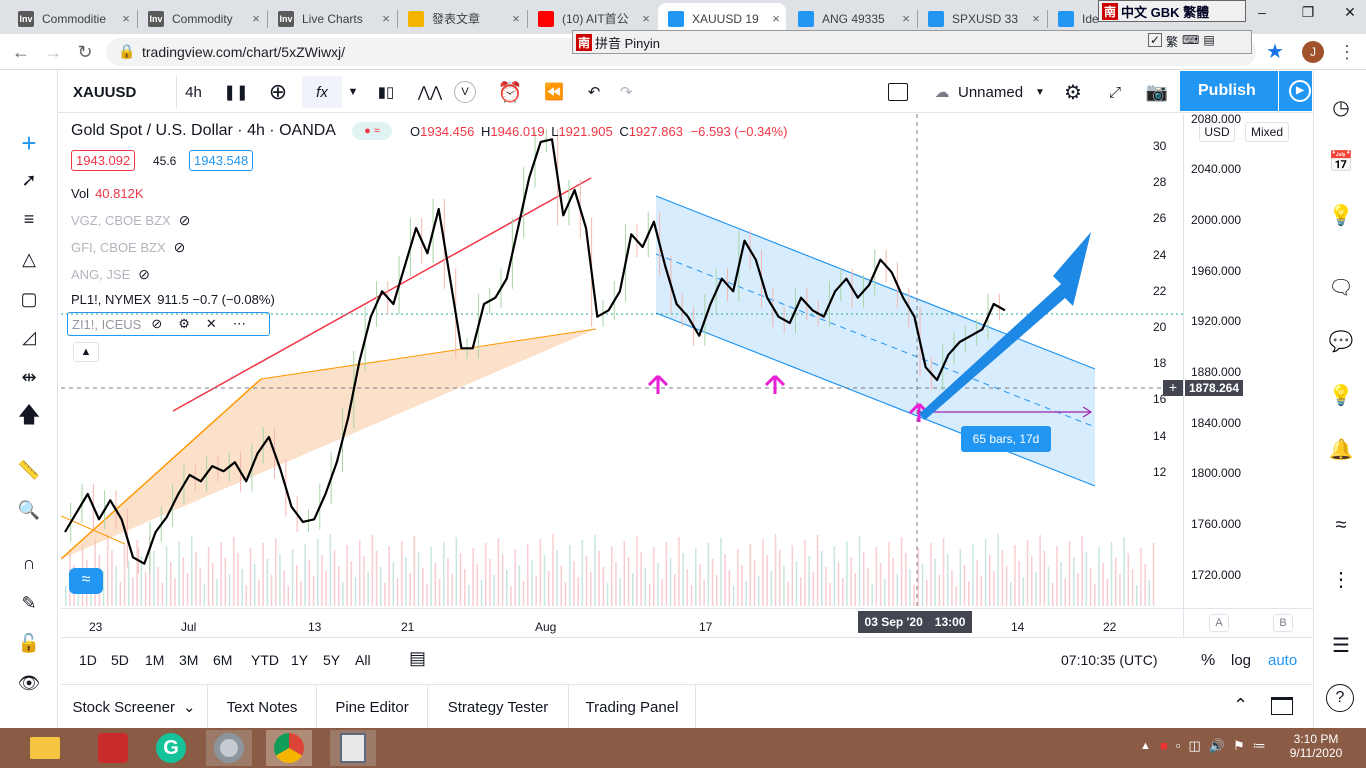 The image size is (1366, 768). What do you see at coordinates (386, 92) in the screenshot?
I see `financials-icon: ▮▯` at bounding box center [386, 92].